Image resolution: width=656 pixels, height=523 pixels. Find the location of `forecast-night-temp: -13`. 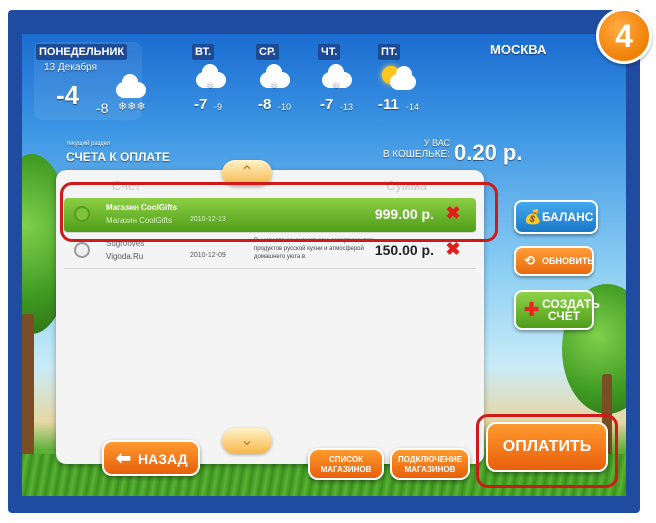

forecast-night-temp: -13 is located at coordinates (347, 107).